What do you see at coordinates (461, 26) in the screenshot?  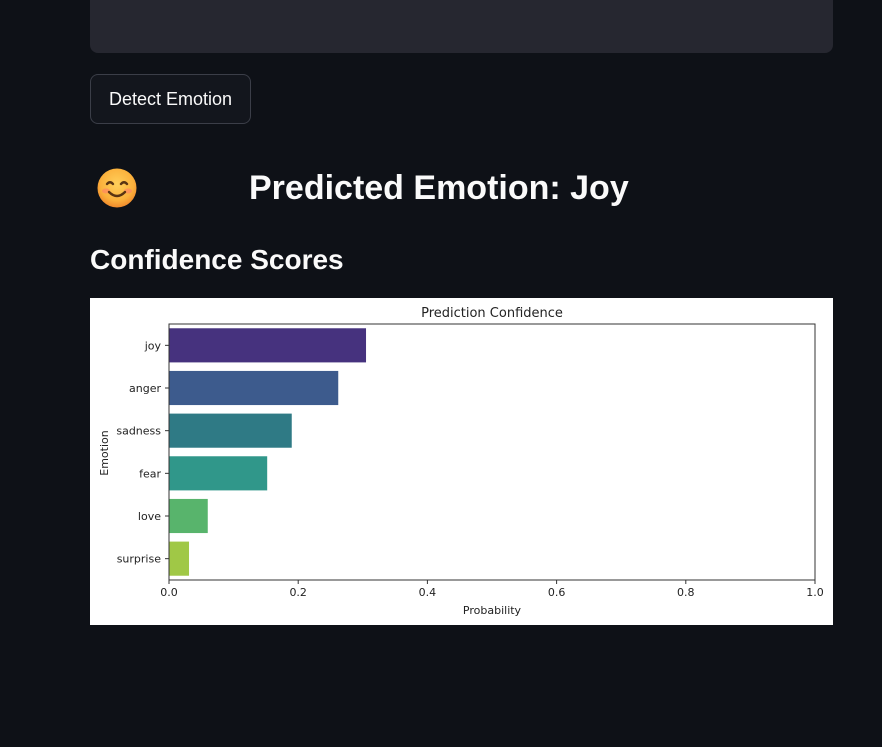 I see `text-input-area` at bounding box center [461, 26].